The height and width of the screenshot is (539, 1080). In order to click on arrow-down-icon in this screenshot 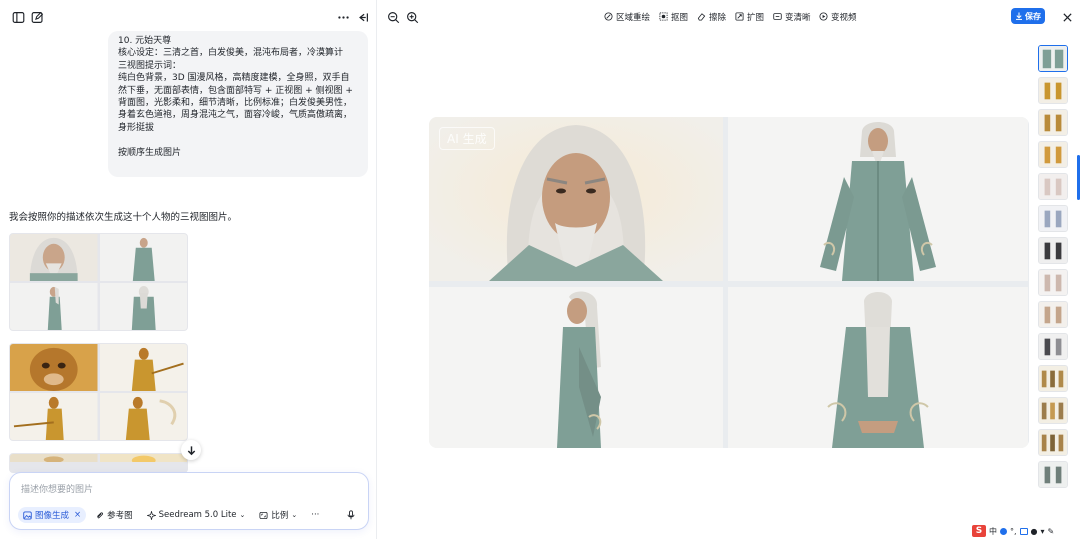, I will do `click(191, 450)`.